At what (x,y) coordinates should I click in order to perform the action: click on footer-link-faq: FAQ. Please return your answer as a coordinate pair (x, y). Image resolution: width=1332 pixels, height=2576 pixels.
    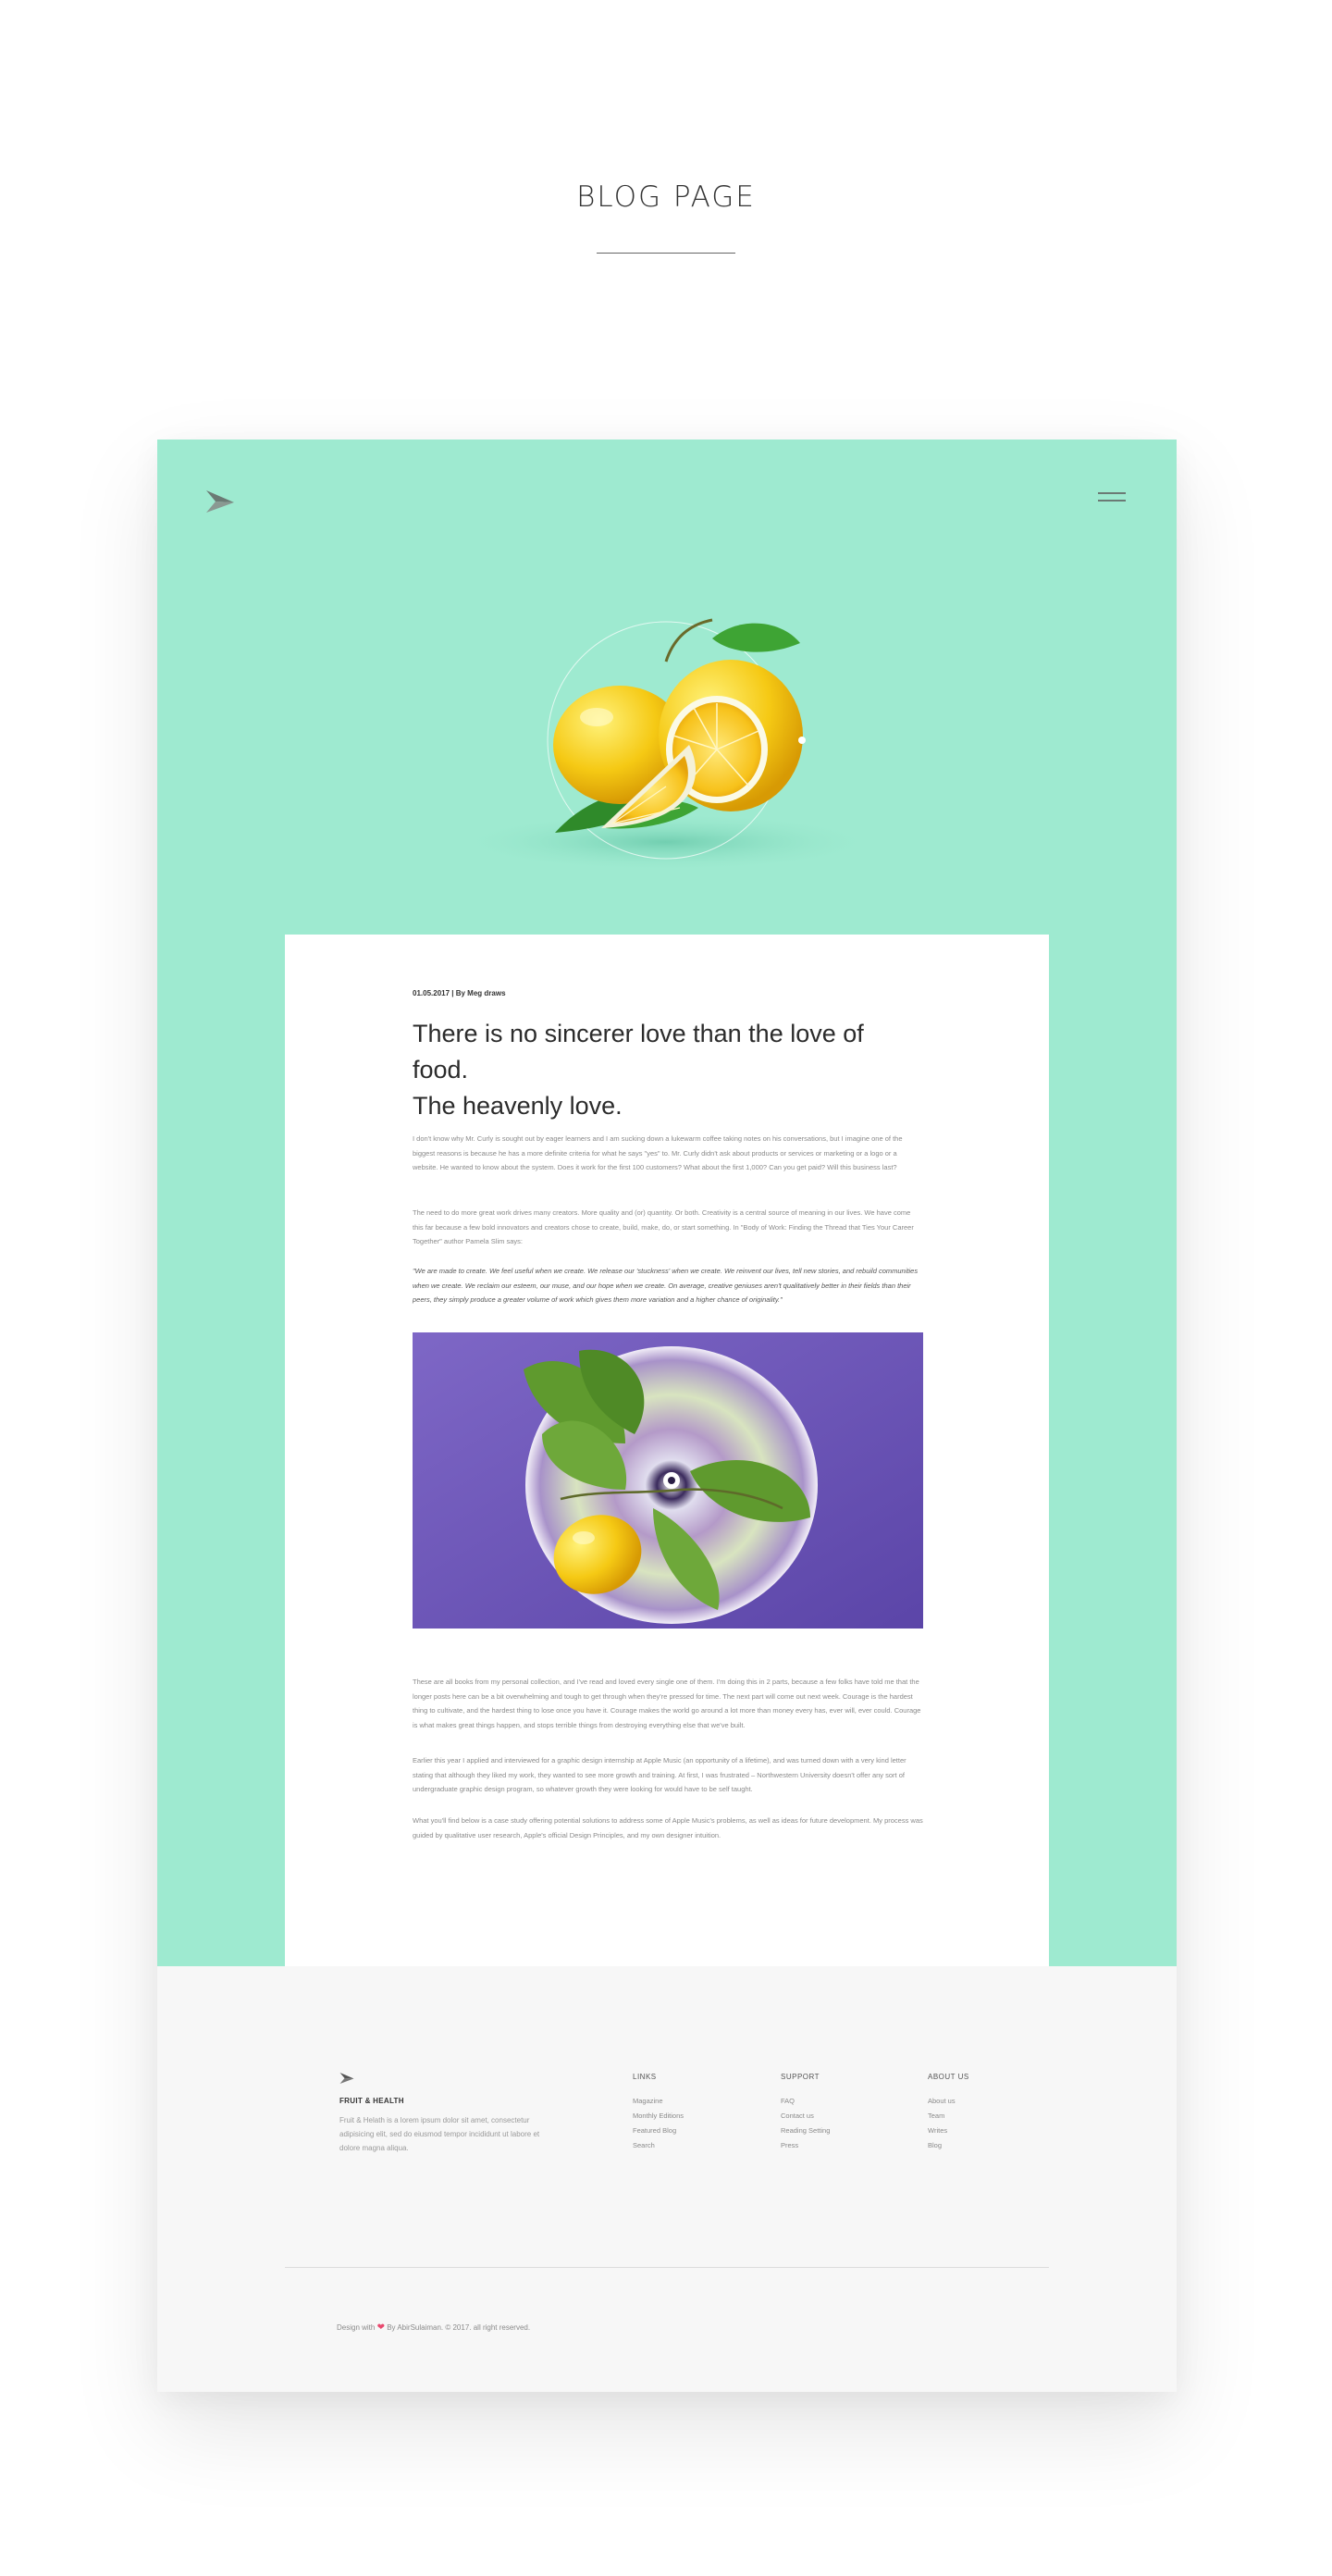
    Looking at the image, I should click on (806, 2101).